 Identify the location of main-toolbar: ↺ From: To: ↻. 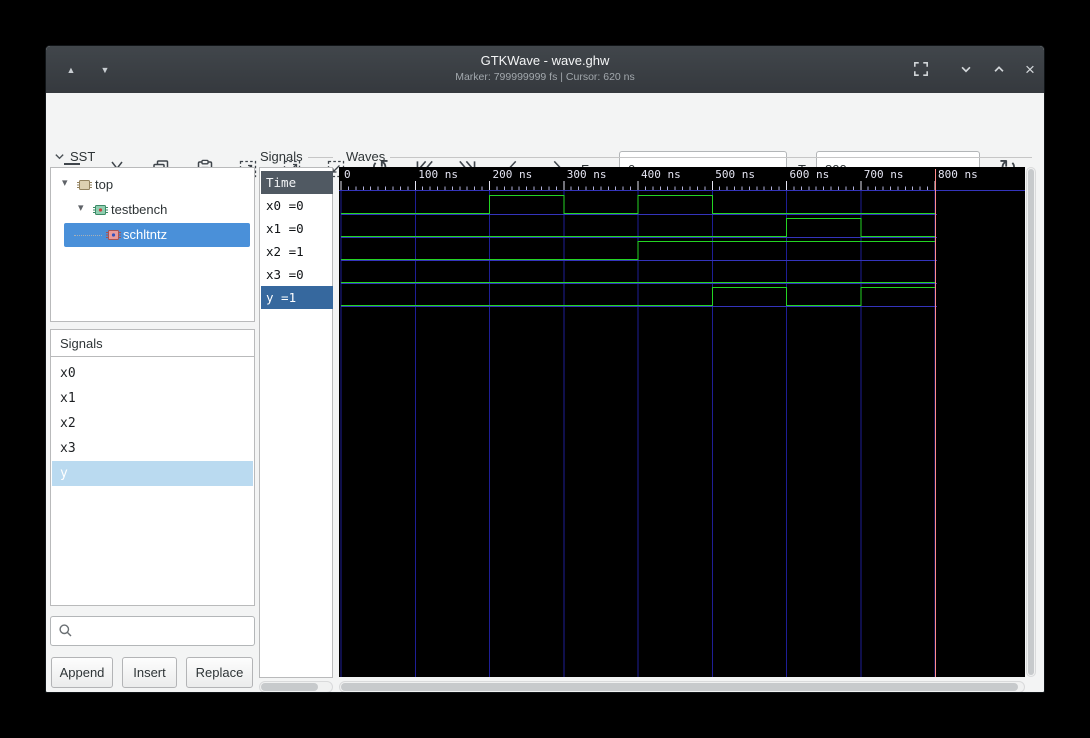
(545, 140).